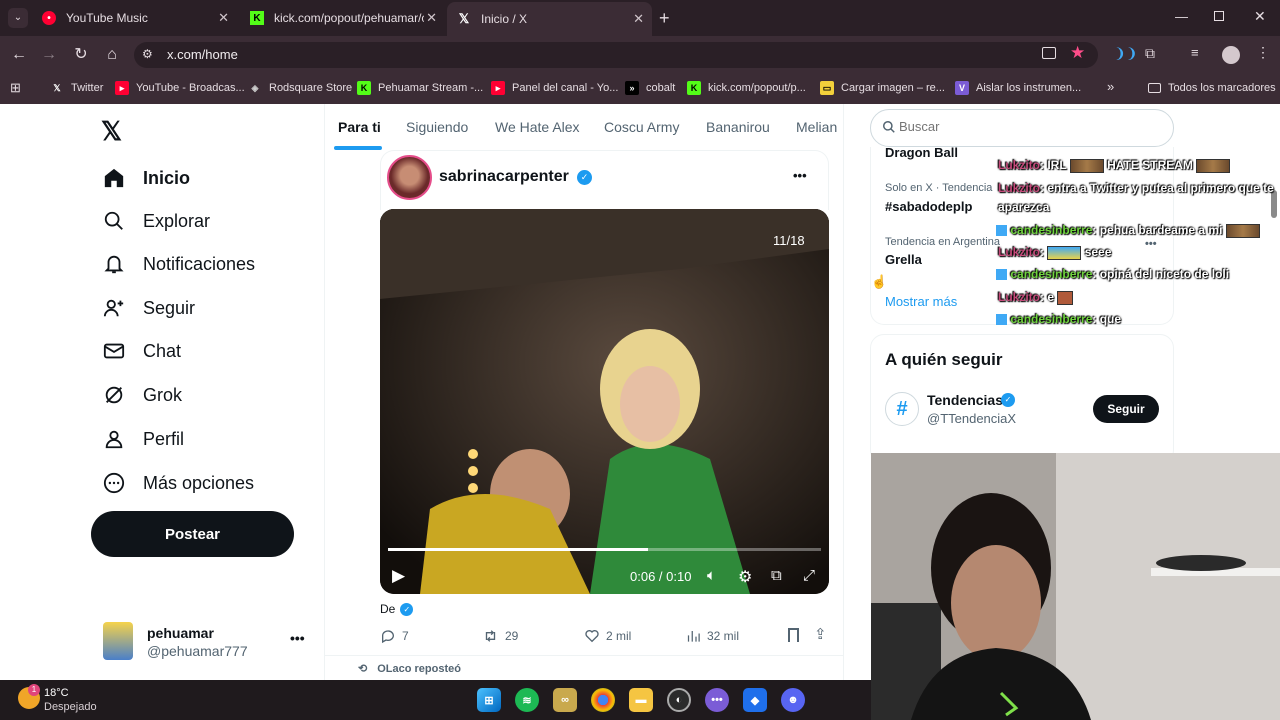 Image resolution: width=1280 pixels, height=720 pixels. I want to click on spotify-icon: ≋, so click(527, 700).